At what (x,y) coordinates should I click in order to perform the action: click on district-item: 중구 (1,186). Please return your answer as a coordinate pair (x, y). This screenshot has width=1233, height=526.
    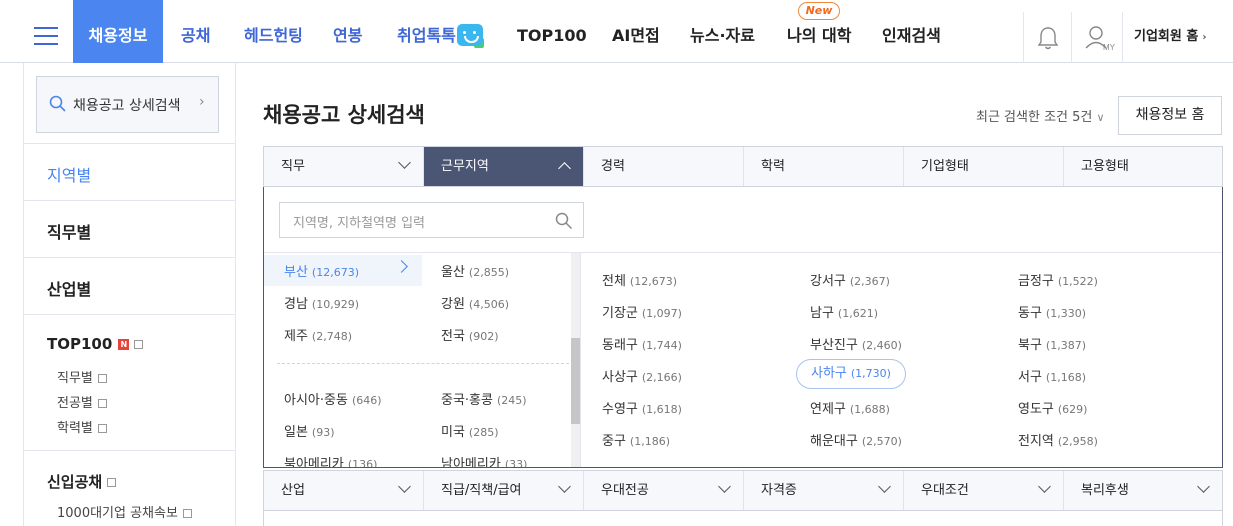
    Looking at the image, I should click on (636, 439).